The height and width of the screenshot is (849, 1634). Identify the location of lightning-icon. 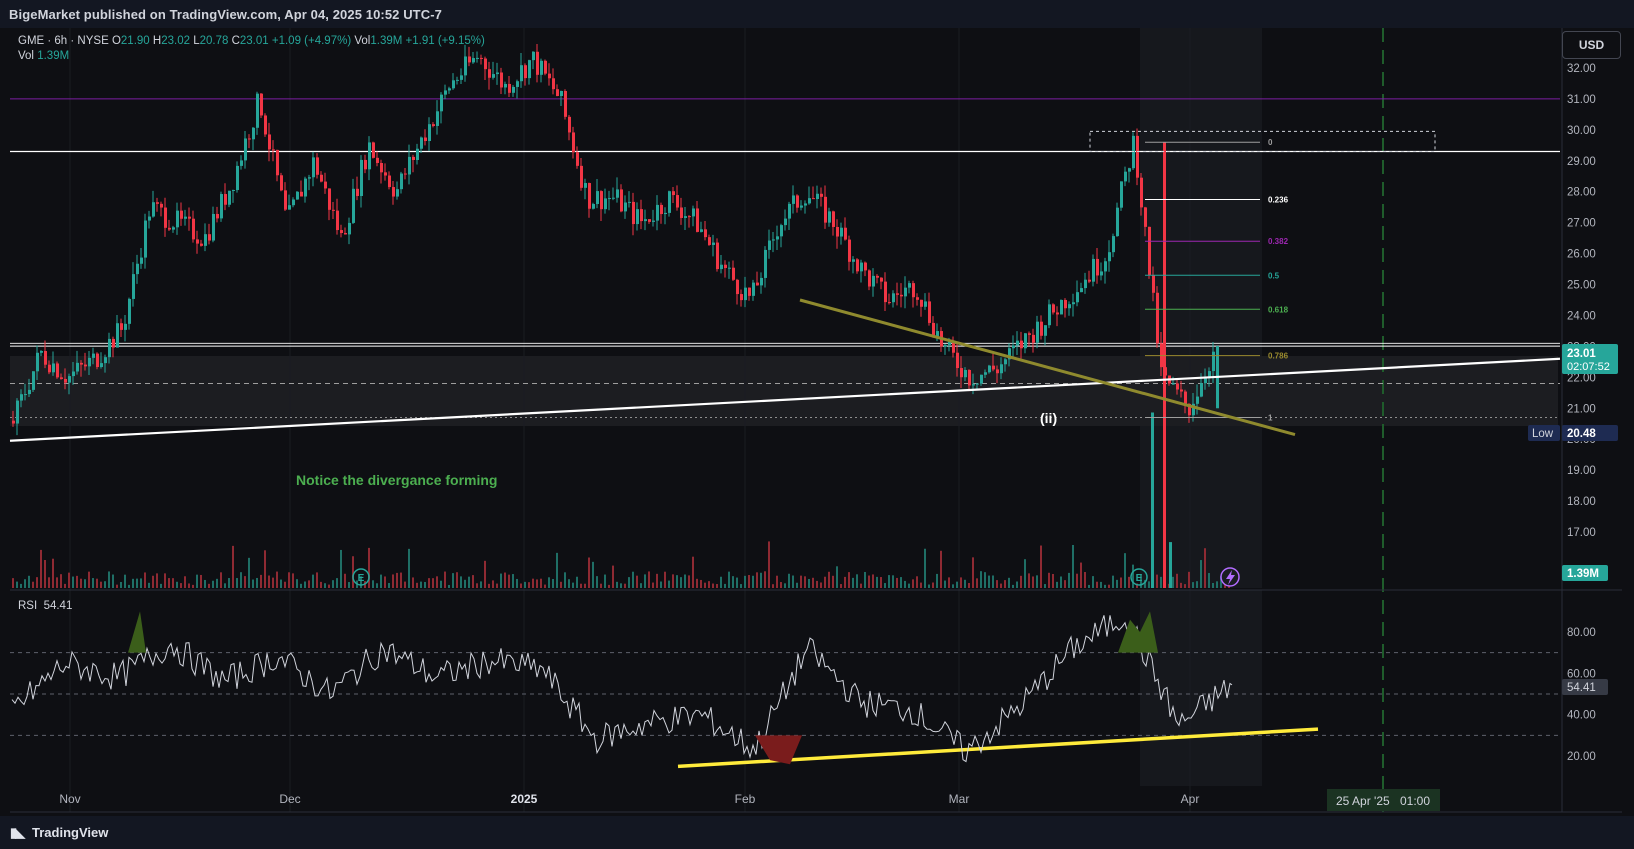
(1230, 577).